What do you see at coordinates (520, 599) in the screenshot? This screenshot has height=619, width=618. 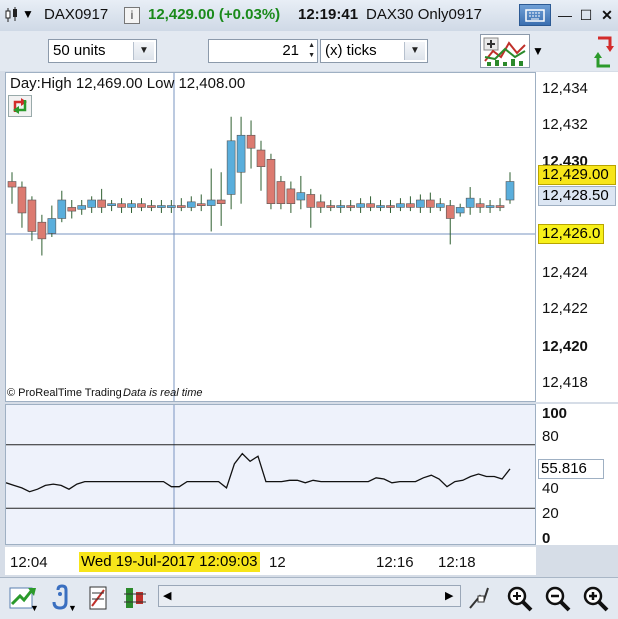 I see `zoom-fit-icon` at bounding box center [520, 599].